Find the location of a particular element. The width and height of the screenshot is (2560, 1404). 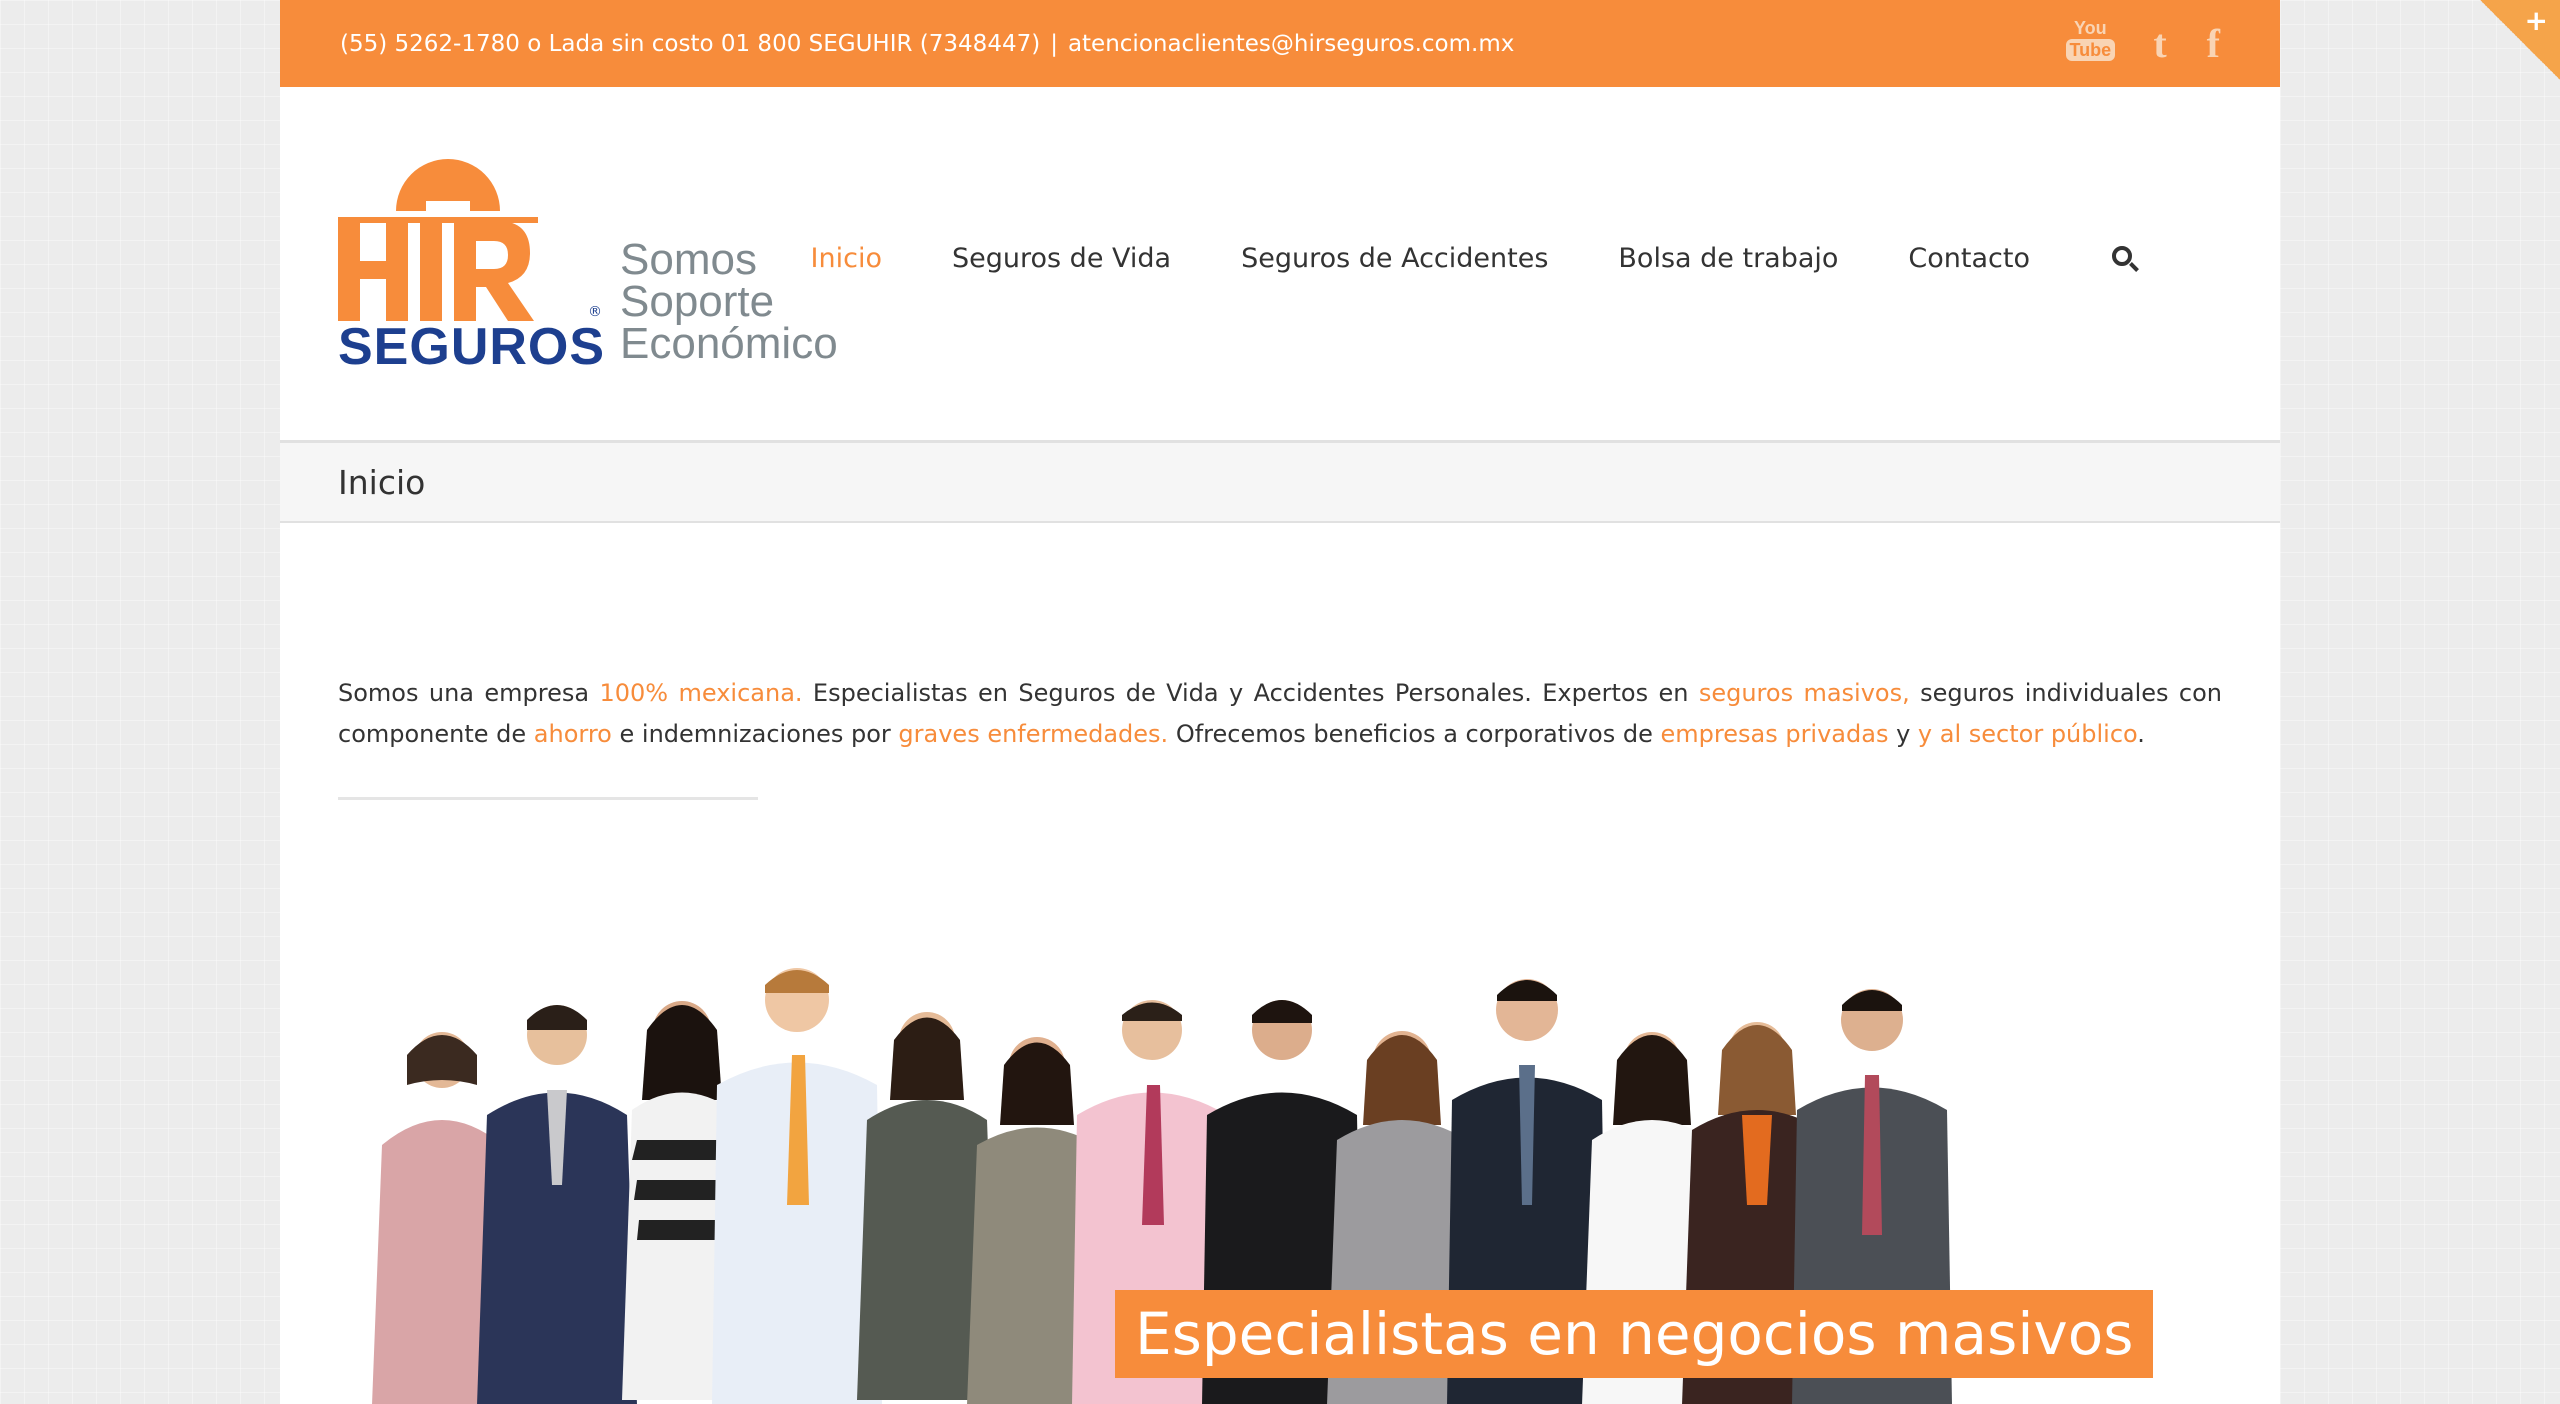

corner-expand-tab: + is located at coordinates (2520, 40).